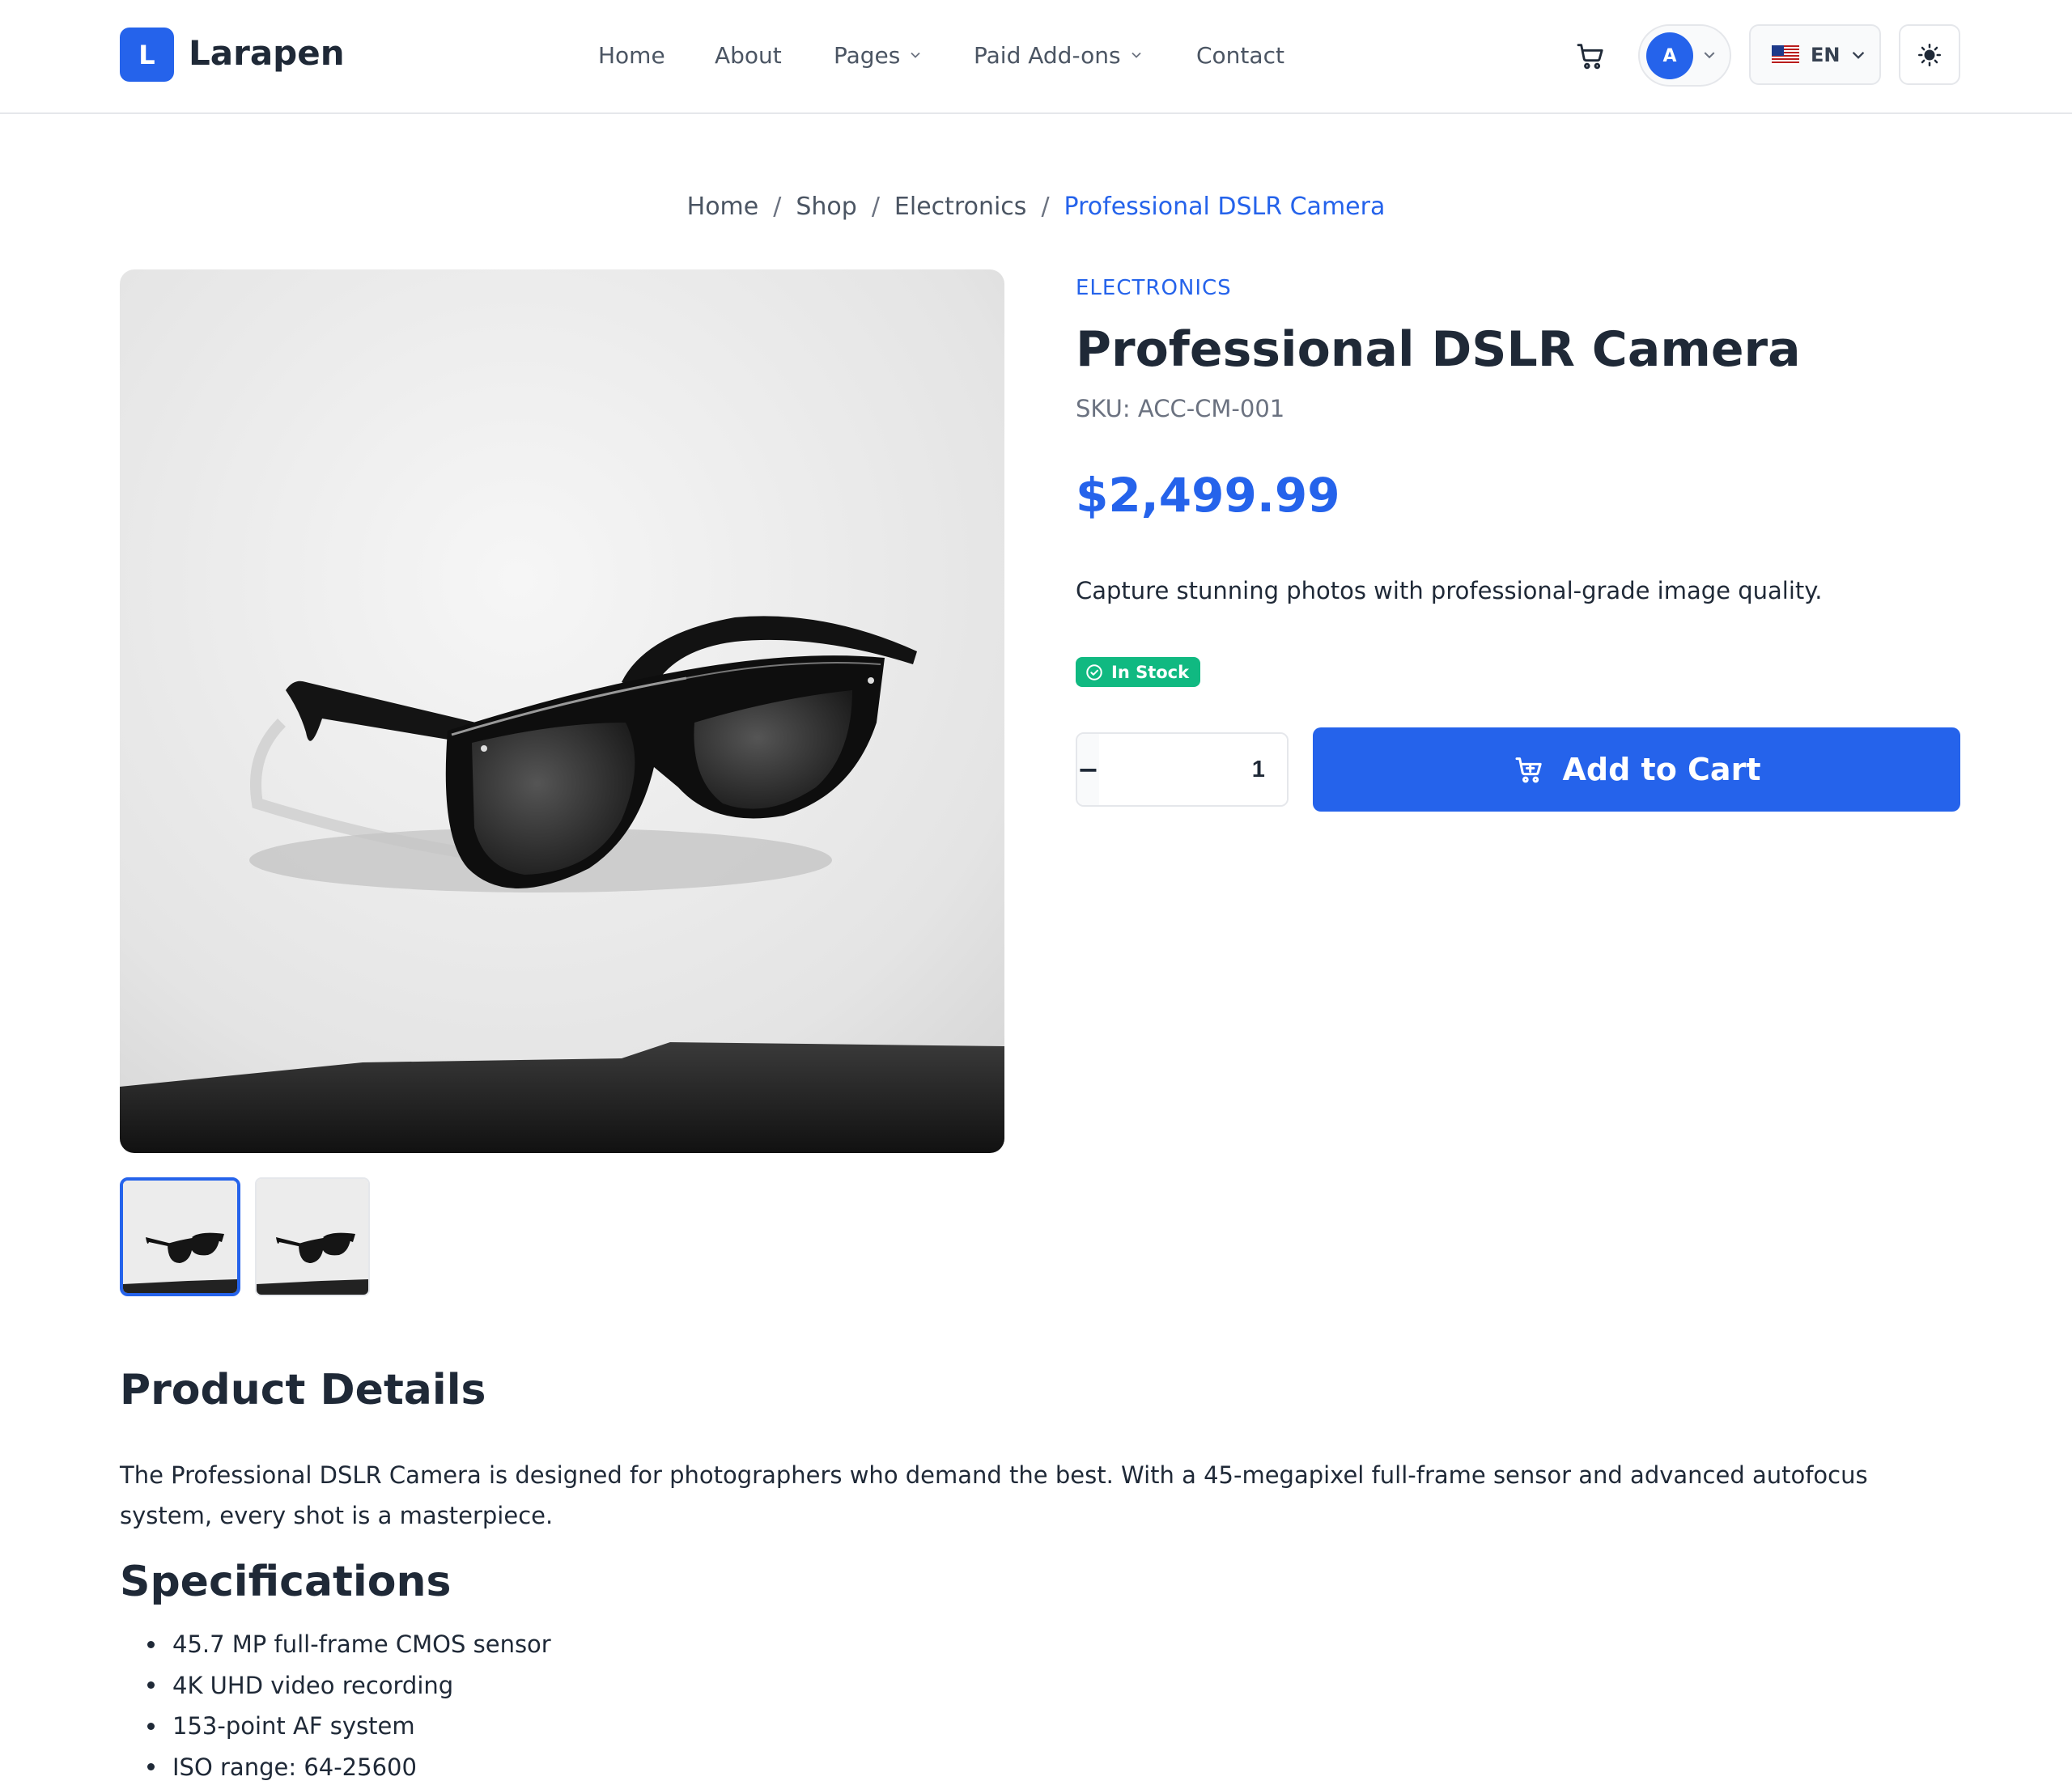 The image size is (2072, 1785). What do you see at coordinates (1669, 55) in the screenshot?
I see `avatar: A` at bounding box center [1669, 55].